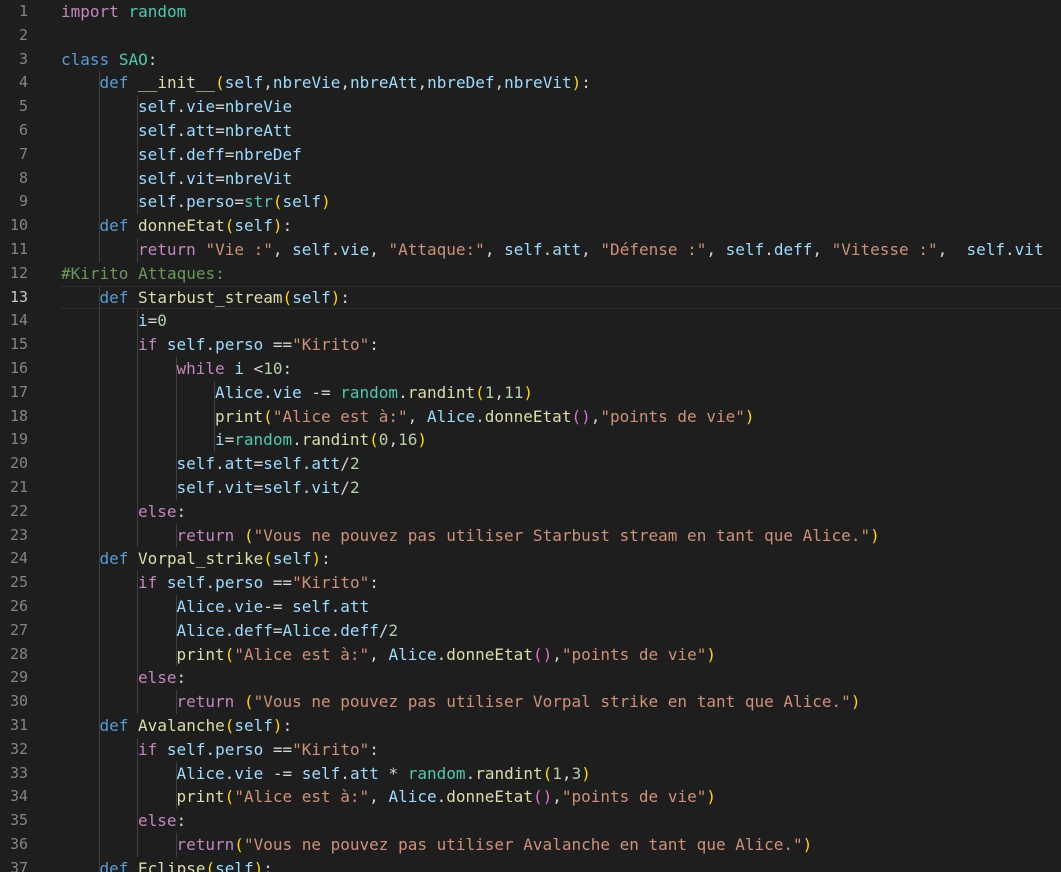 The width and height of the screenshot is (1061, 872). Describe the element at coordinates (148, 583) in the screenshot. I see `code-token: if` at that location.